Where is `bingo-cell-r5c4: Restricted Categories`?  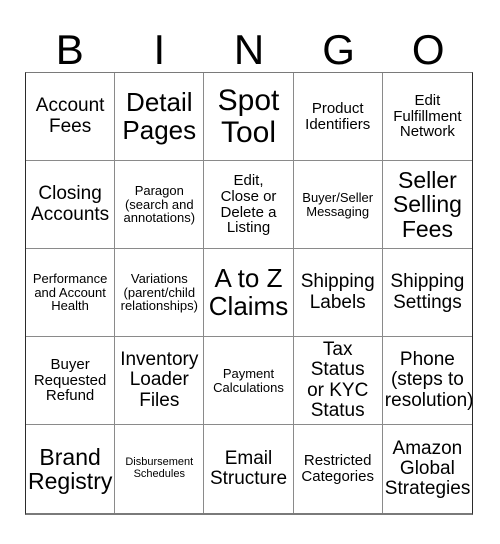 bingo-cell-r5c4: Restricted Categories is located at coordinates (338, 469).